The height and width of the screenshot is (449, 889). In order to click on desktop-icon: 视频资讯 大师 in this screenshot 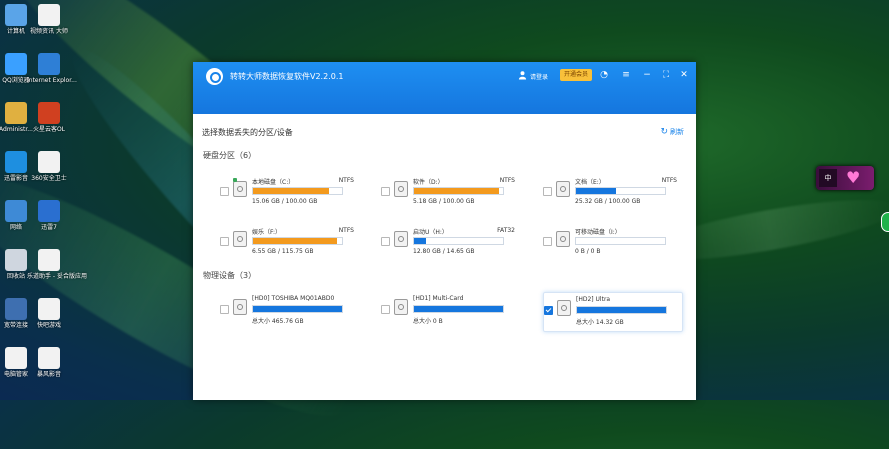, I will do `click(49, 19)`.